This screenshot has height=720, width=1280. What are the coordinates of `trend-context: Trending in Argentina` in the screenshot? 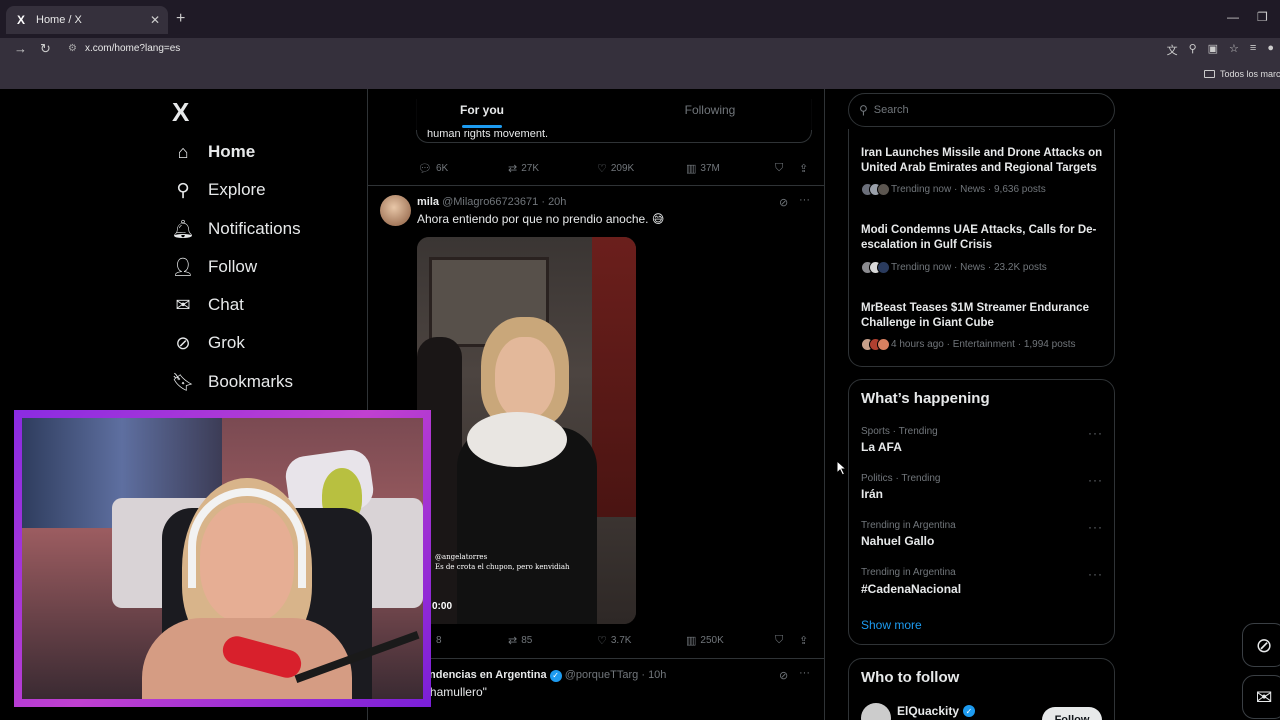 It's located at (908, 572).